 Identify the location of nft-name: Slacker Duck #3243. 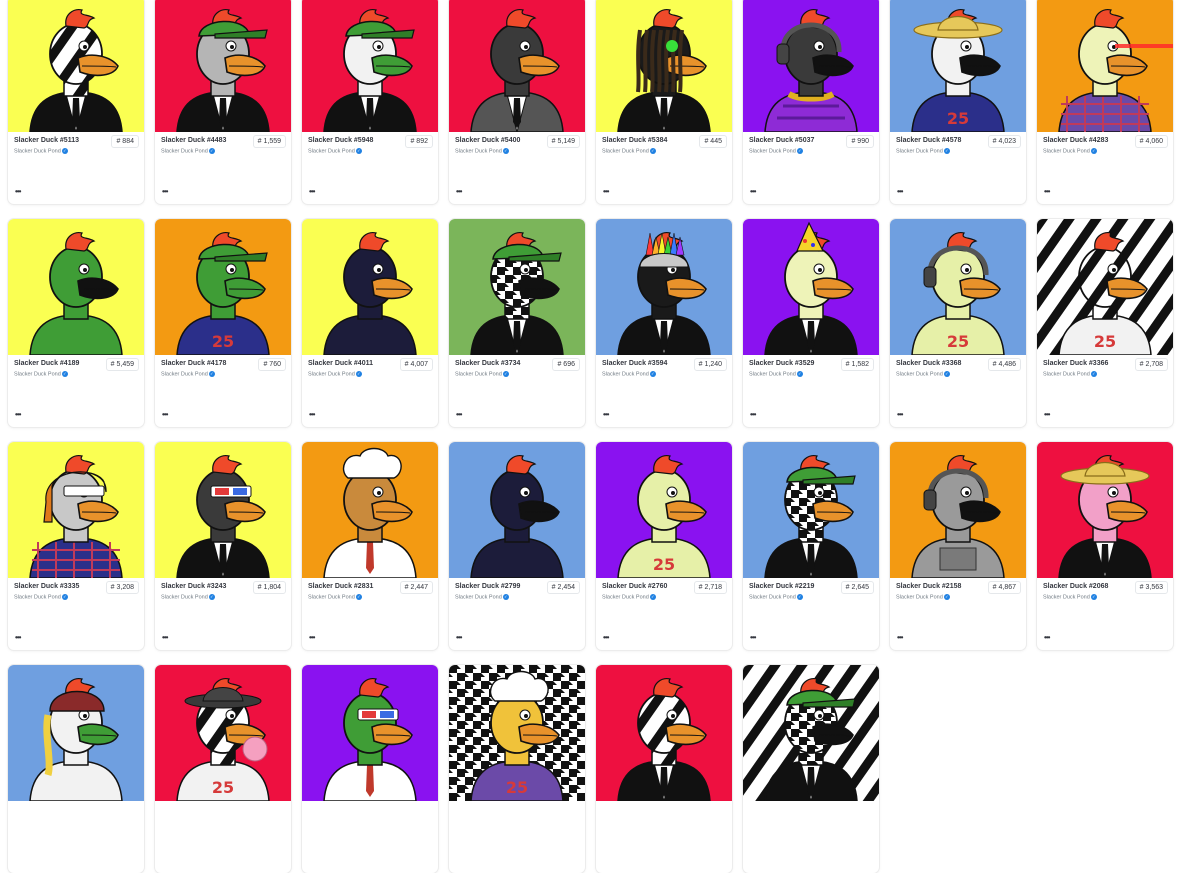
(193, 586).